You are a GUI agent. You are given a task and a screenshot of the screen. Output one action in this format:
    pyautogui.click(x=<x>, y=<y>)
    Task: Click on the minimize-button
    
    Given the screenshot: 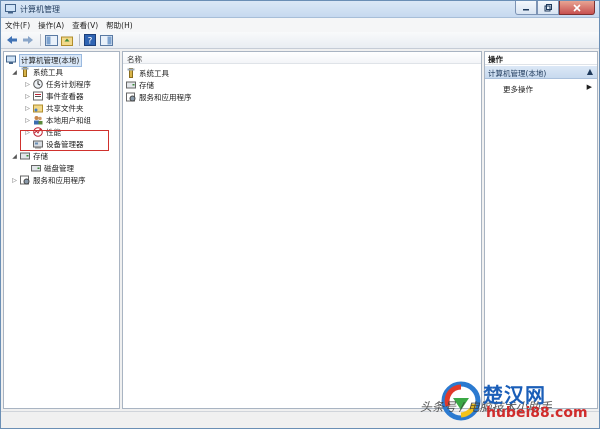 What is the action you would take?
    pyautogui.click(x=526, y=8)
    